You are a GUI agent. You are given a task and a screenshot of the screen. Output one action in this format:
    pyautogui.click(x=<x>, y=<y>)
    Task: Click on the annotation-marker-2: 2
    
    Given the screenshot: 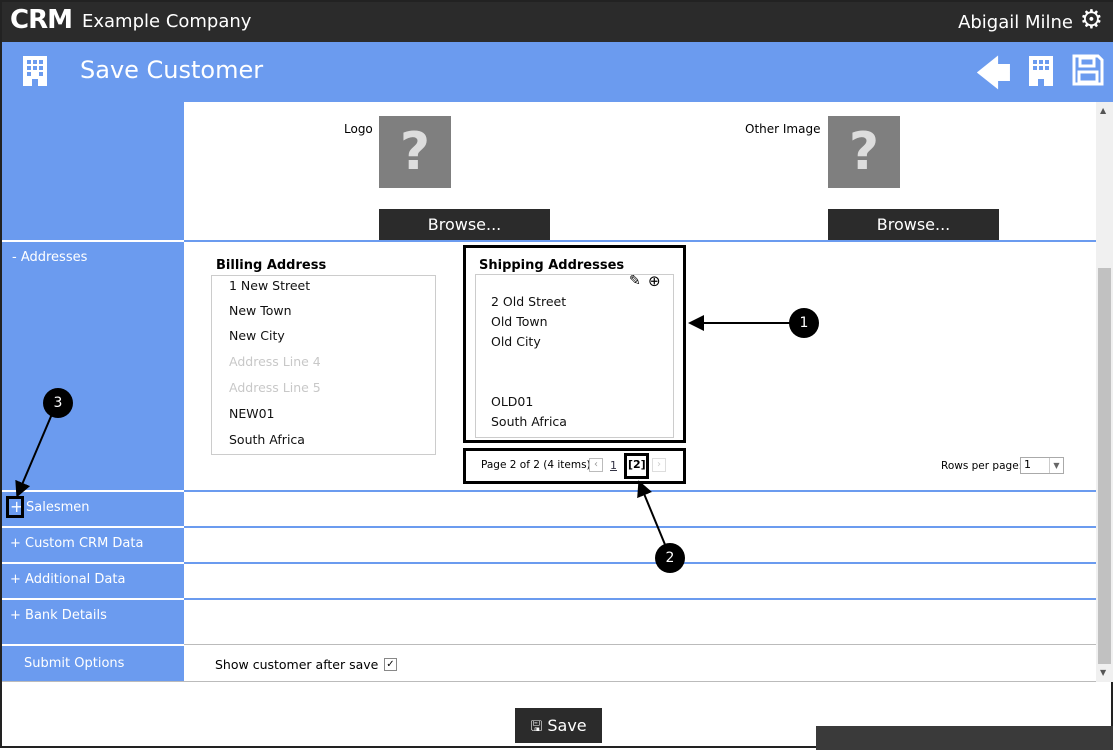 What is the action you would take?
    pyautogui.click(x=670, y=558)
    